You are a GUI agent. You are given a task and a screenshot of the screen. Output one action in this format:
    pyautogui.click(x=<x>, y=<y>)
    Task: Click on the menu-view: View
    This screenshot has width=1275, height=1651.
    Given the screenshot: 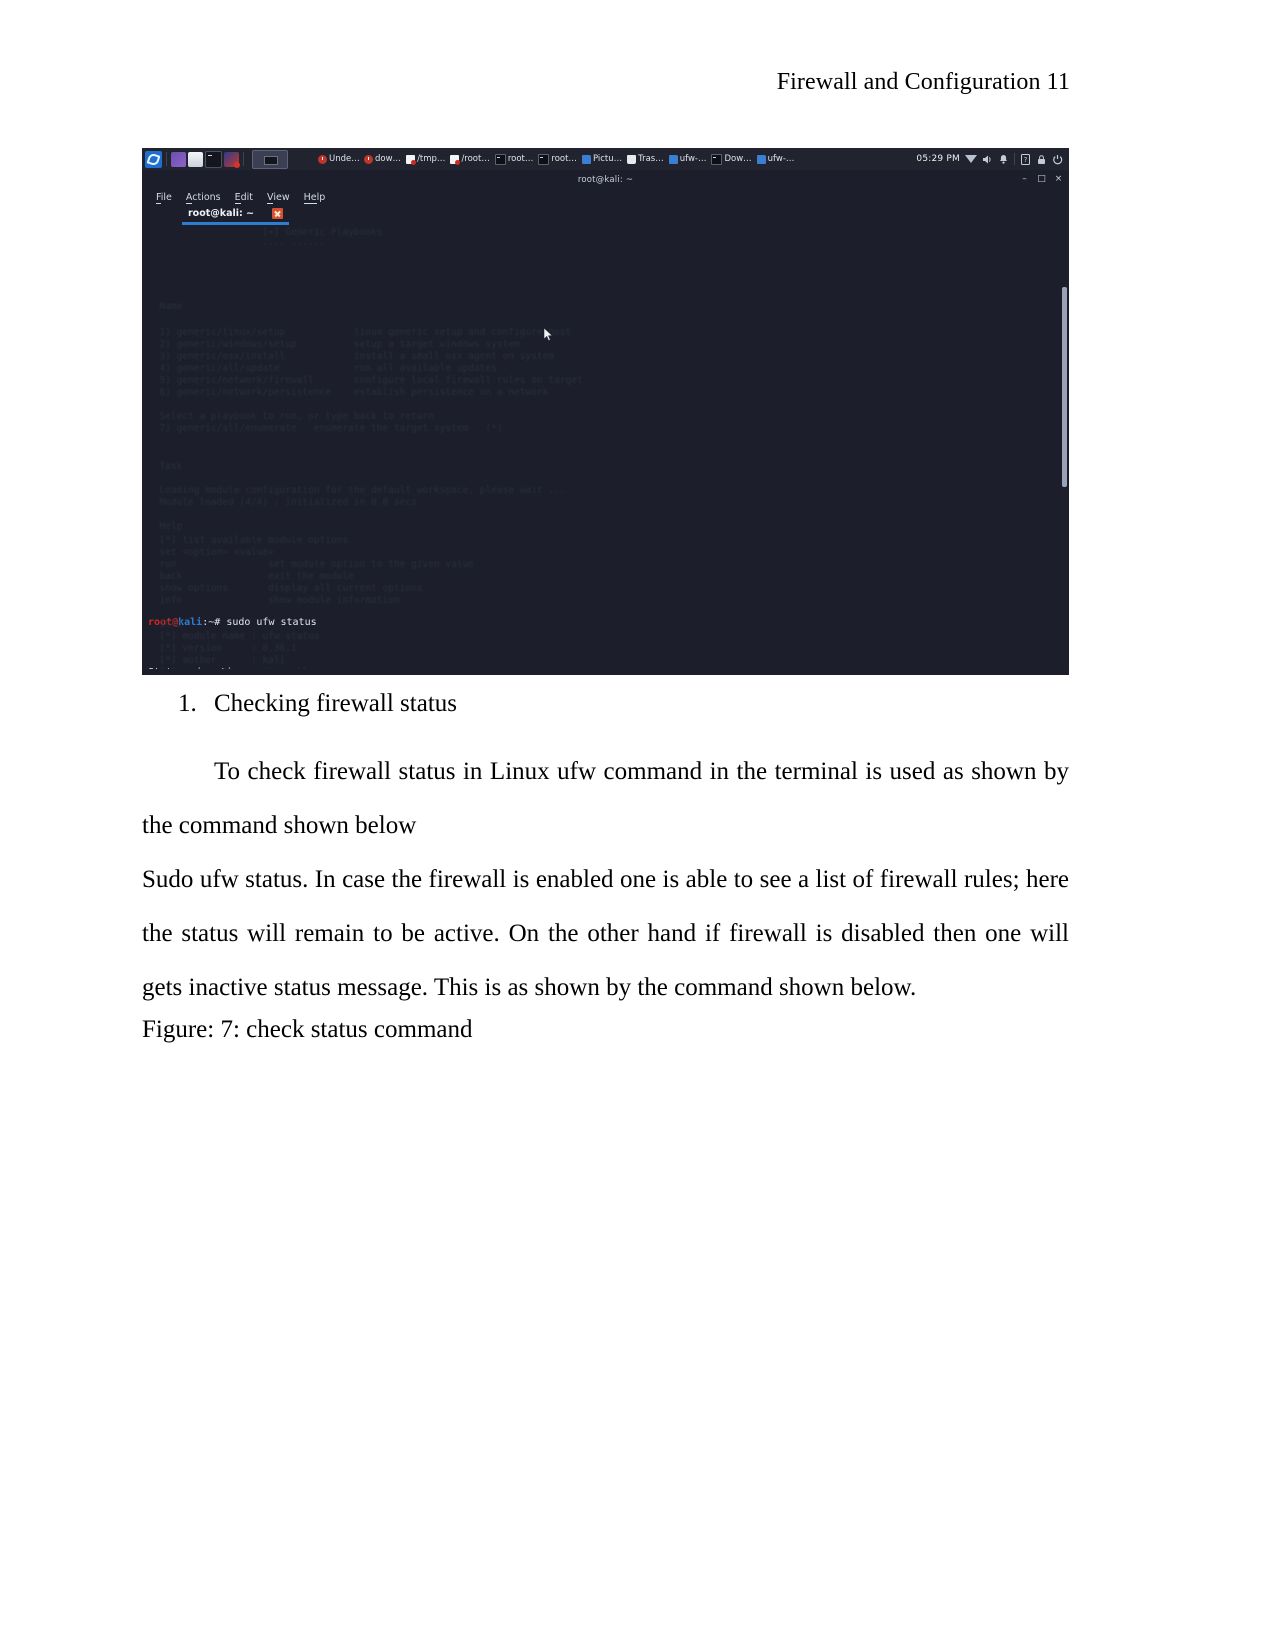 What is the action you would take?
    pyautogui.click(x=278, y=198)
    